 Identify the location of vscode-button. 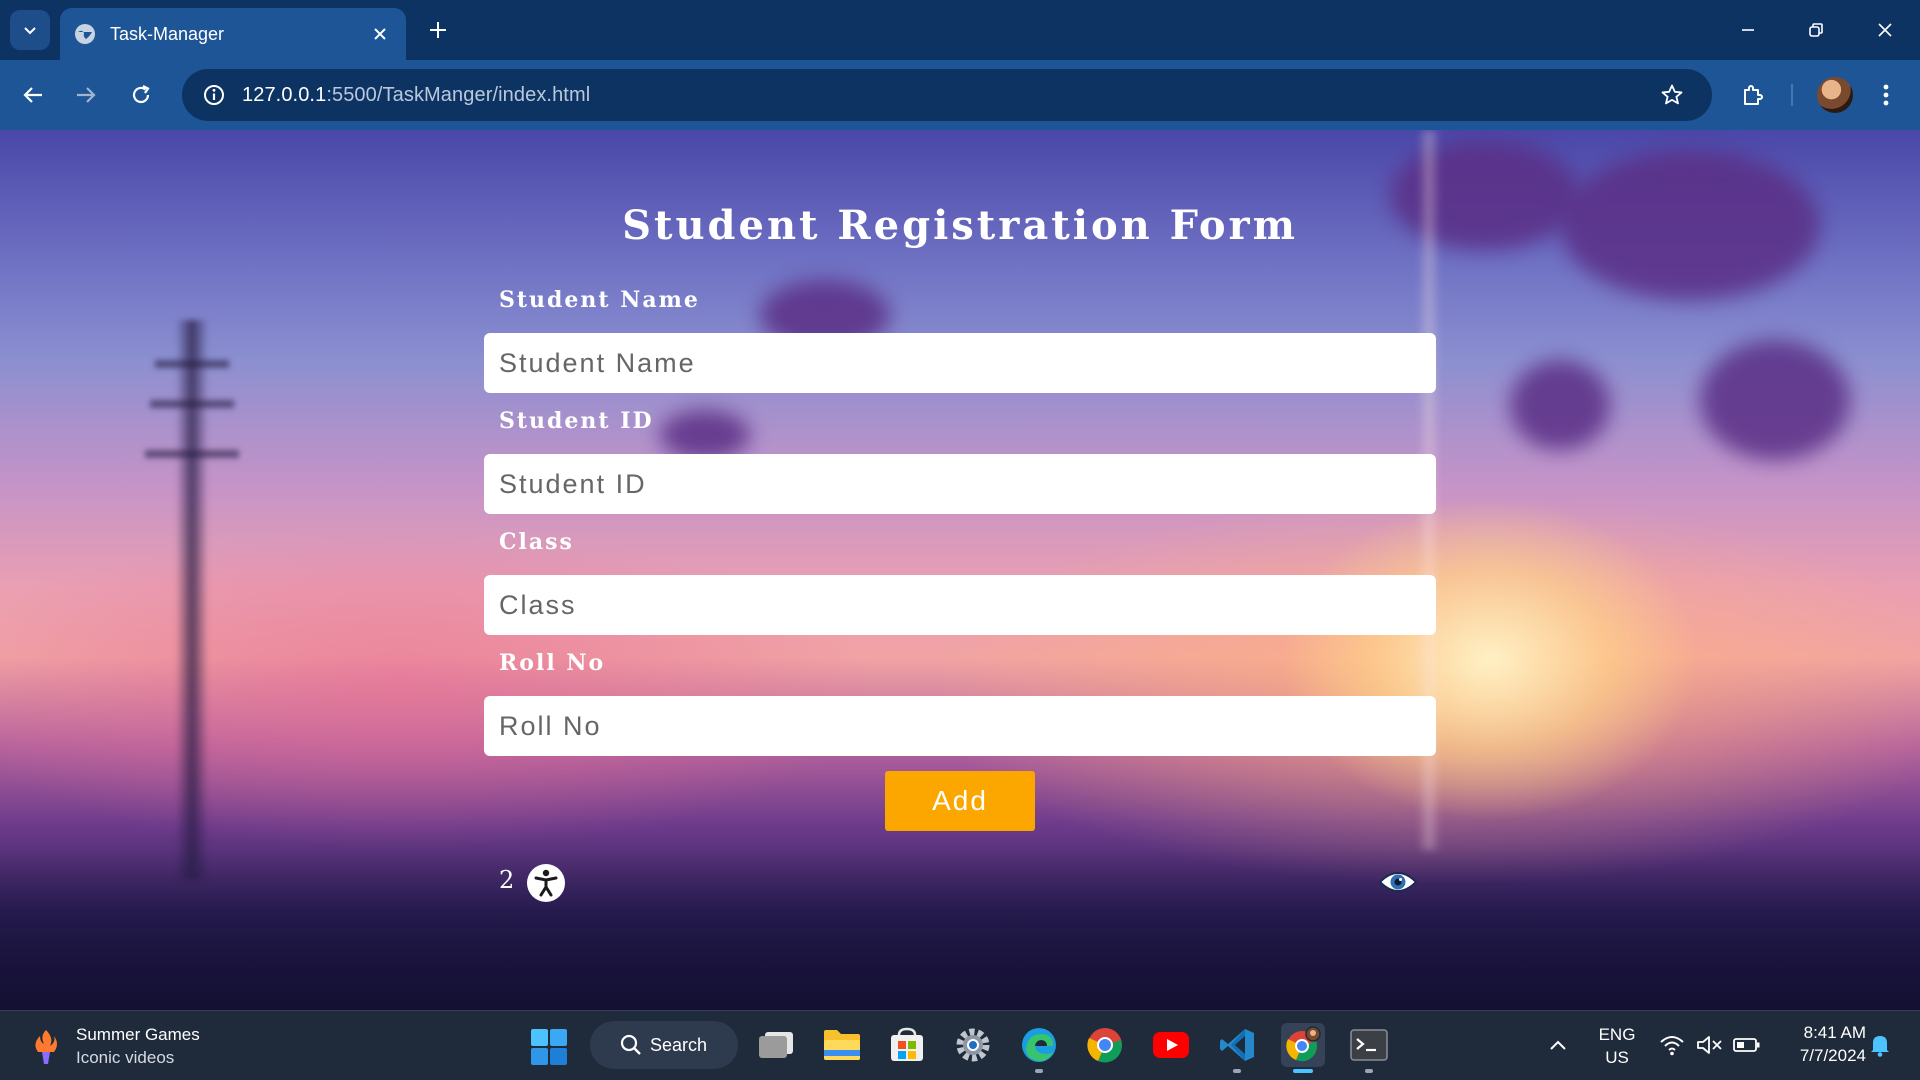
(1237, 1048).